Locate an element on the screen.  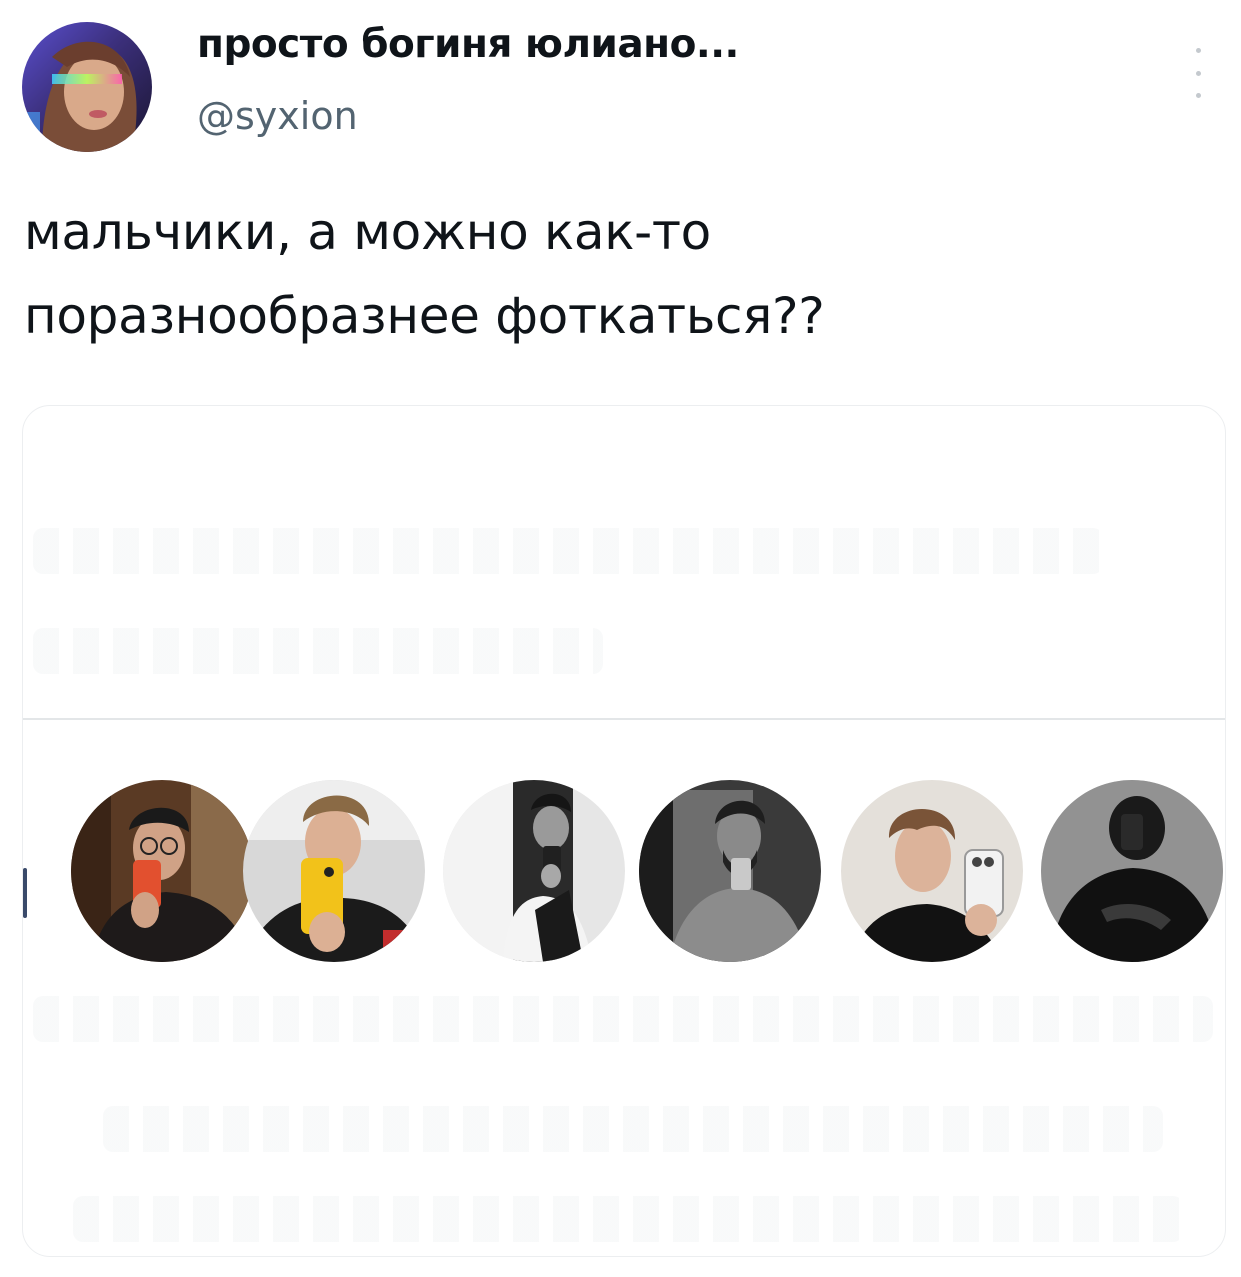
profile-photo-mirror-selfie-shirtless is located at coordinates (730, 871).